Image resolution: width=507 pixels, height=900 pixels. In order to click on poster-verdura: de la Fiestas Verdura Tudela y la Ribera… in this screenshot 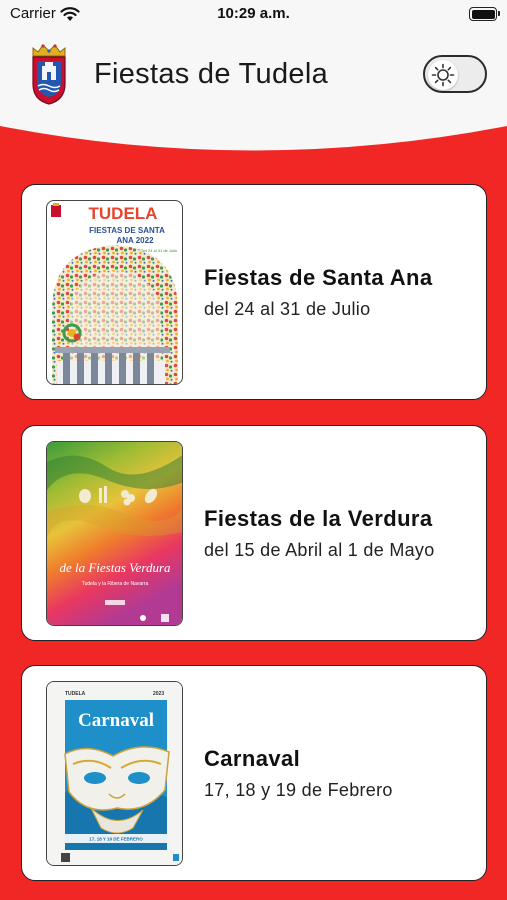, I will do `click(114, 533)`.